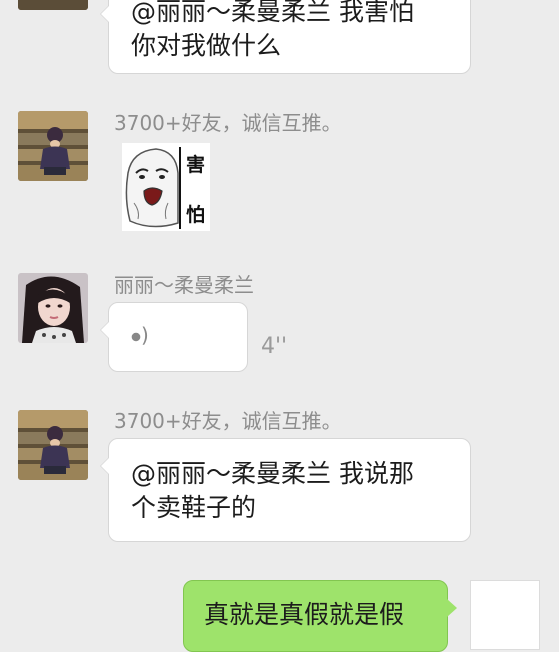  Describe the element at coordinates (304, 614) in the screenshot. I see `message-text: 真就是真假就是假` at that location.